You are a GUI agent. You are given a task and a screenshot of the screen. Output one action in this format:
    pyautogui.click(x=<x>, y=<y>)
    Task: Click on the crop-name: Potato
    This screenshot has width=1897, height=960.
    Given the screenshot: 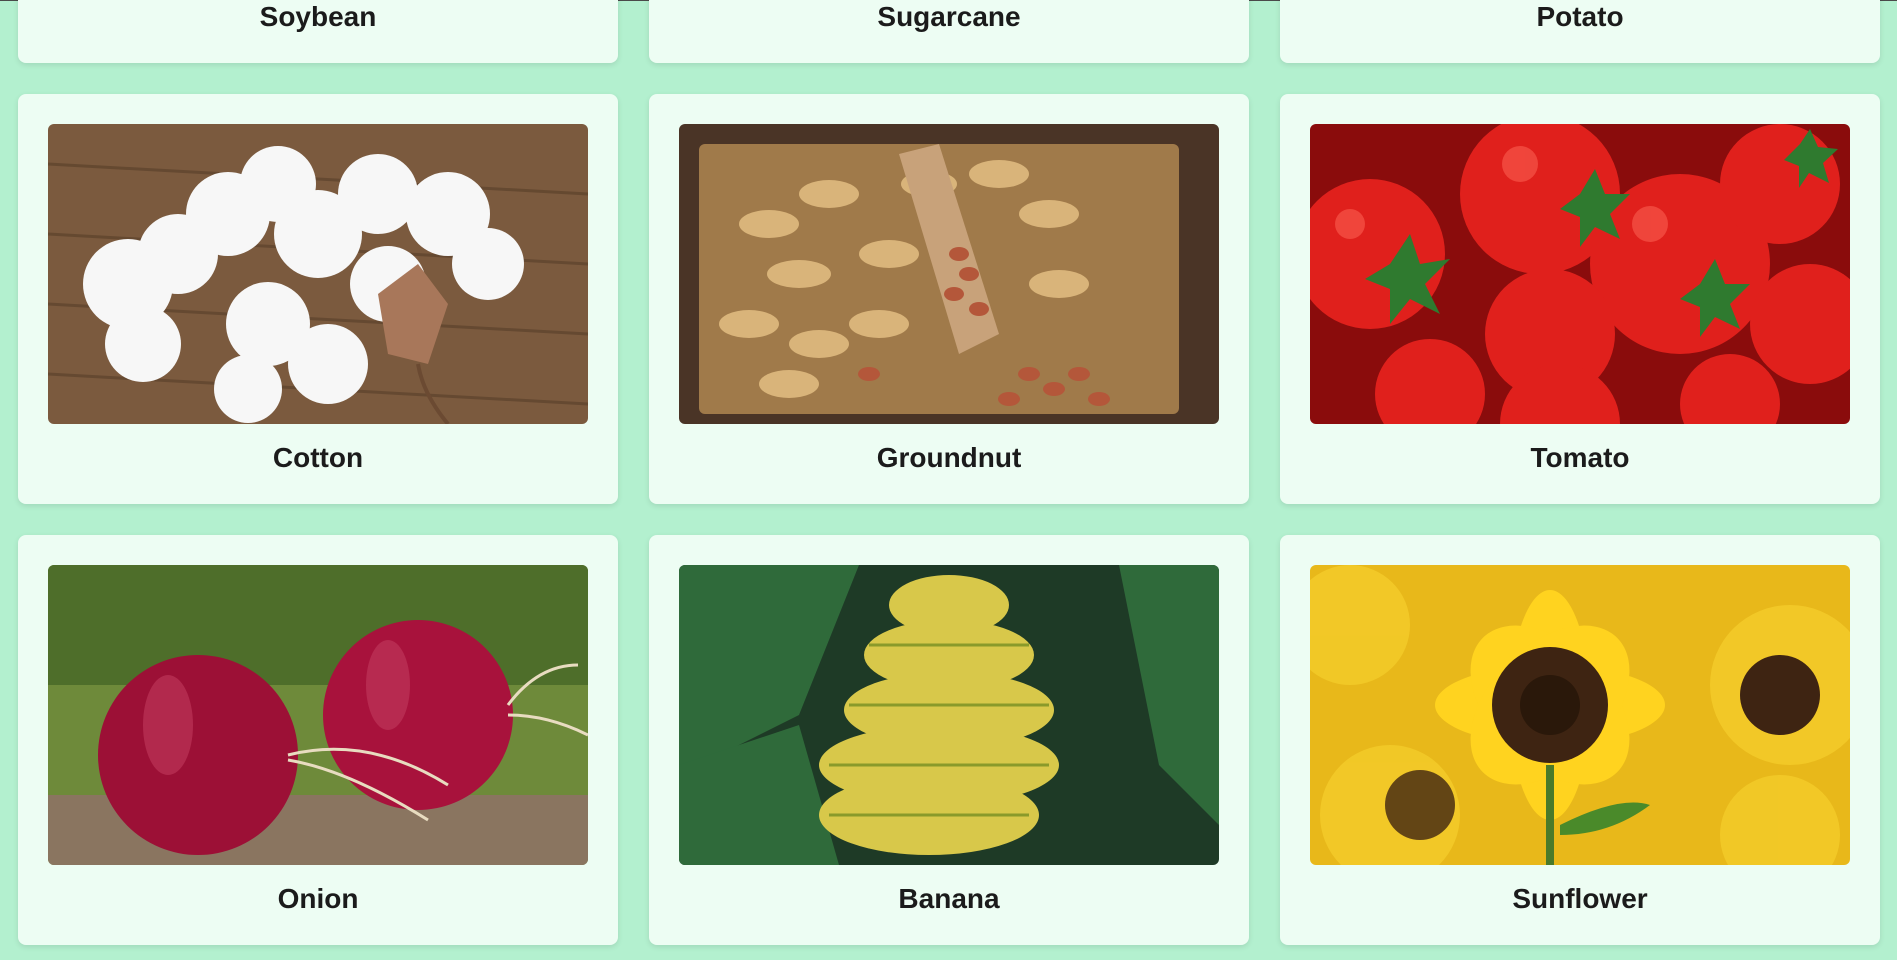 What is the action you would take?
    pyautogui.click(x=1580, y=16)
    